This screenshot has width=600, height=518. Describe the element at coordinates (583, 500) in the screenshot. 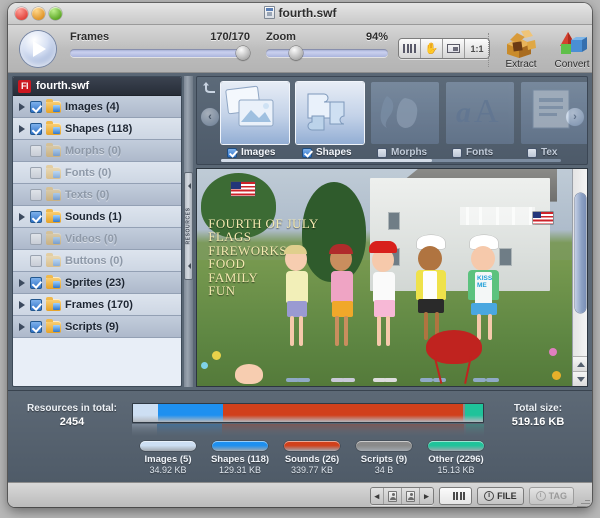

I see `resize-grip` at that location.